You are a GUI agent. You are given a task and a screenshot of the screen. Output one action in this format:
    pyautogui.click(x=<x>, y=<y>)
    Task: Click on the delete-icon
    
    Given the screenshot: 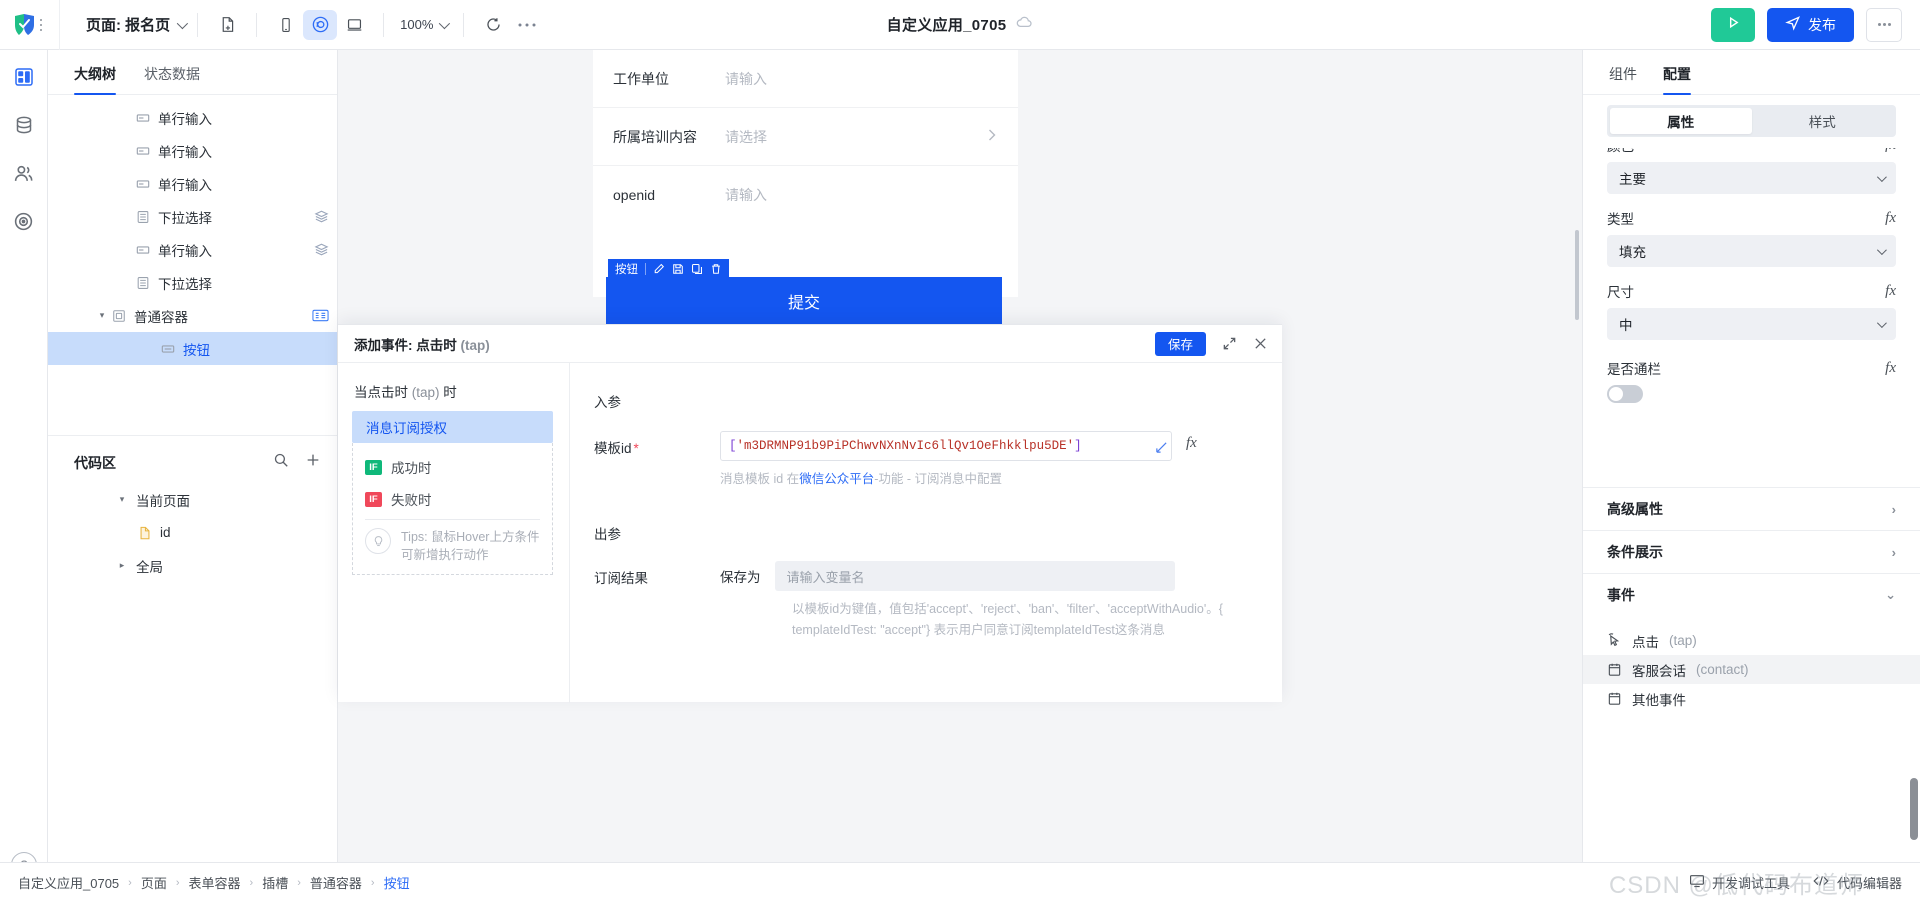 What is the action you would take?
    pyautogui.click(x=716, y=269)
    